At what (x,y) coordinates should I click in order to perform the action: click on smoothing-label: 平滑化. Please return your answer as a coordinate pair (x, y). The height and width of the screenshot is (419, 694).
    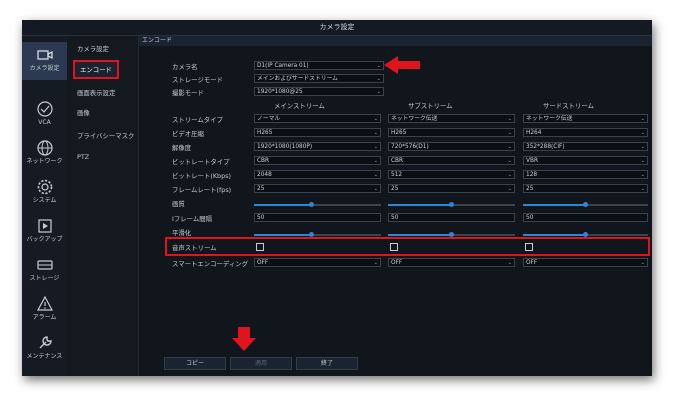
    Looking at the image, I should click on (182, 233).